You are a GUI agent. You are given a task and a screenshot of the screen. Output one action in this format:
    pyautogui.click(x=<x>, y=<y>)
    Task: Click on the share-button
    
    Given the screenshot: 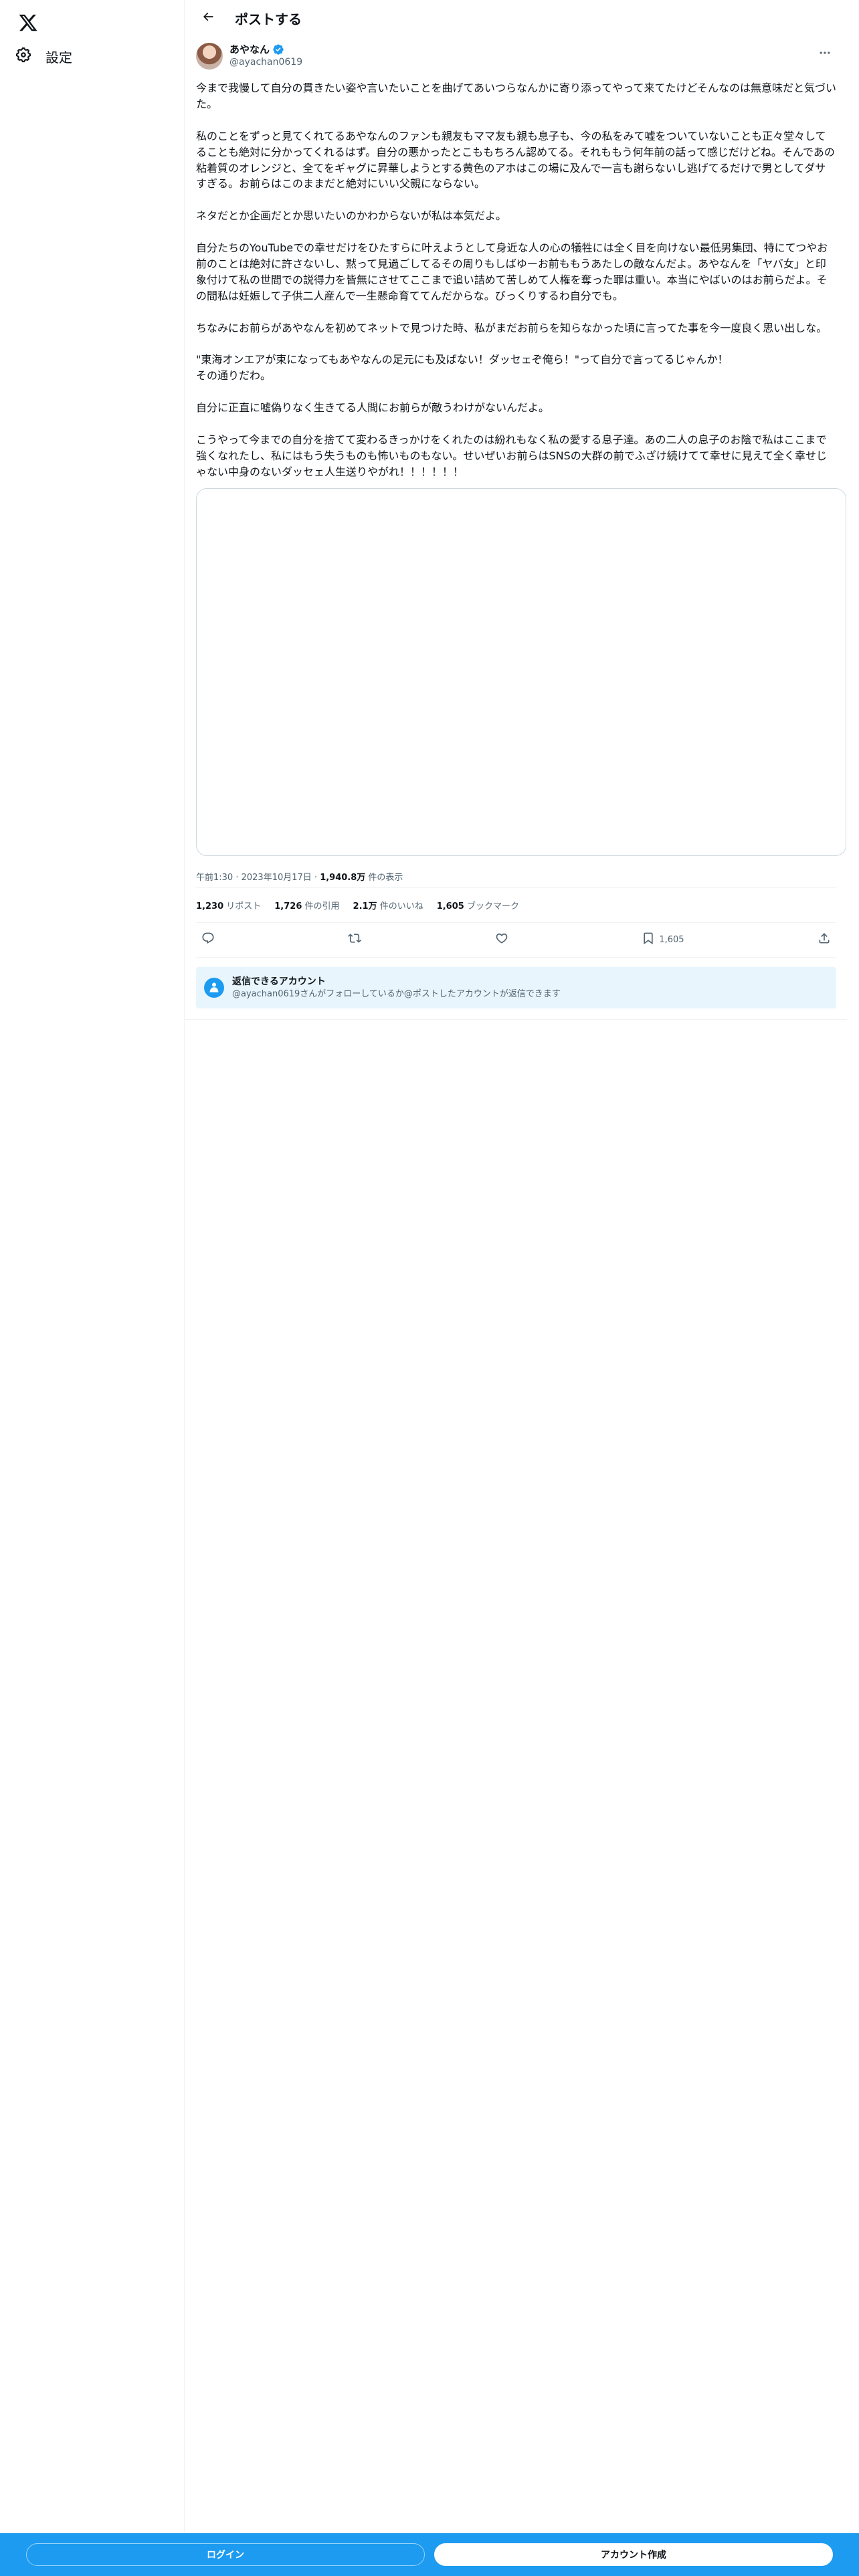 What is the action you would take?
    pyautogui.click(x=824, y=940)
    